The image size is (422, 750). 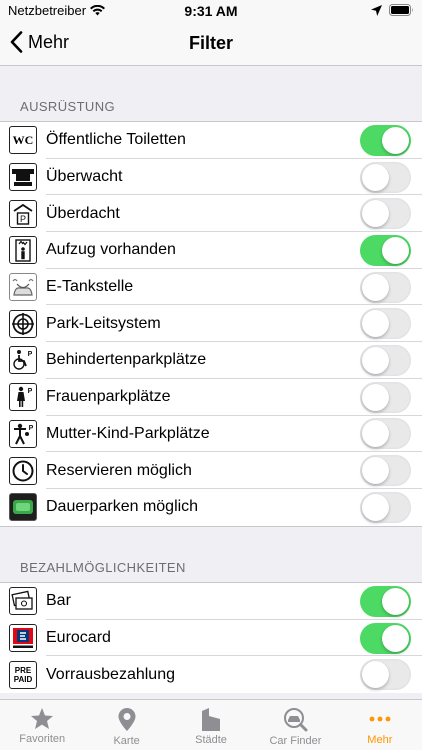 What do you see at coordinates (295, 741) in the screenshot?
I see `tab-label: Car Finder` at bounding box center [295, 741].